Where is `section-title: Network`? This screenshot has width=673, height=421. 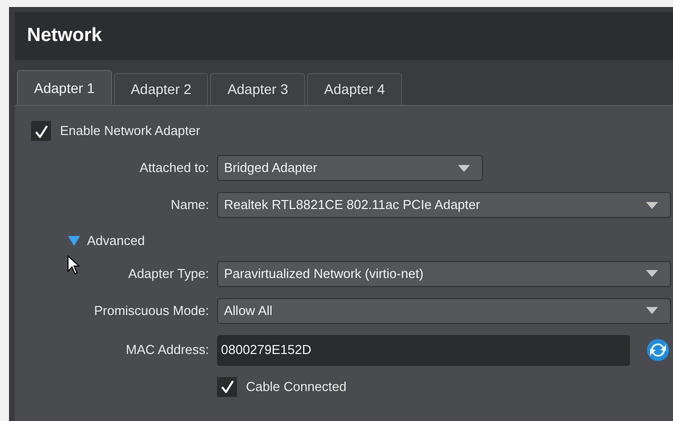
section-title: Network is located at coordinates (64, 36).